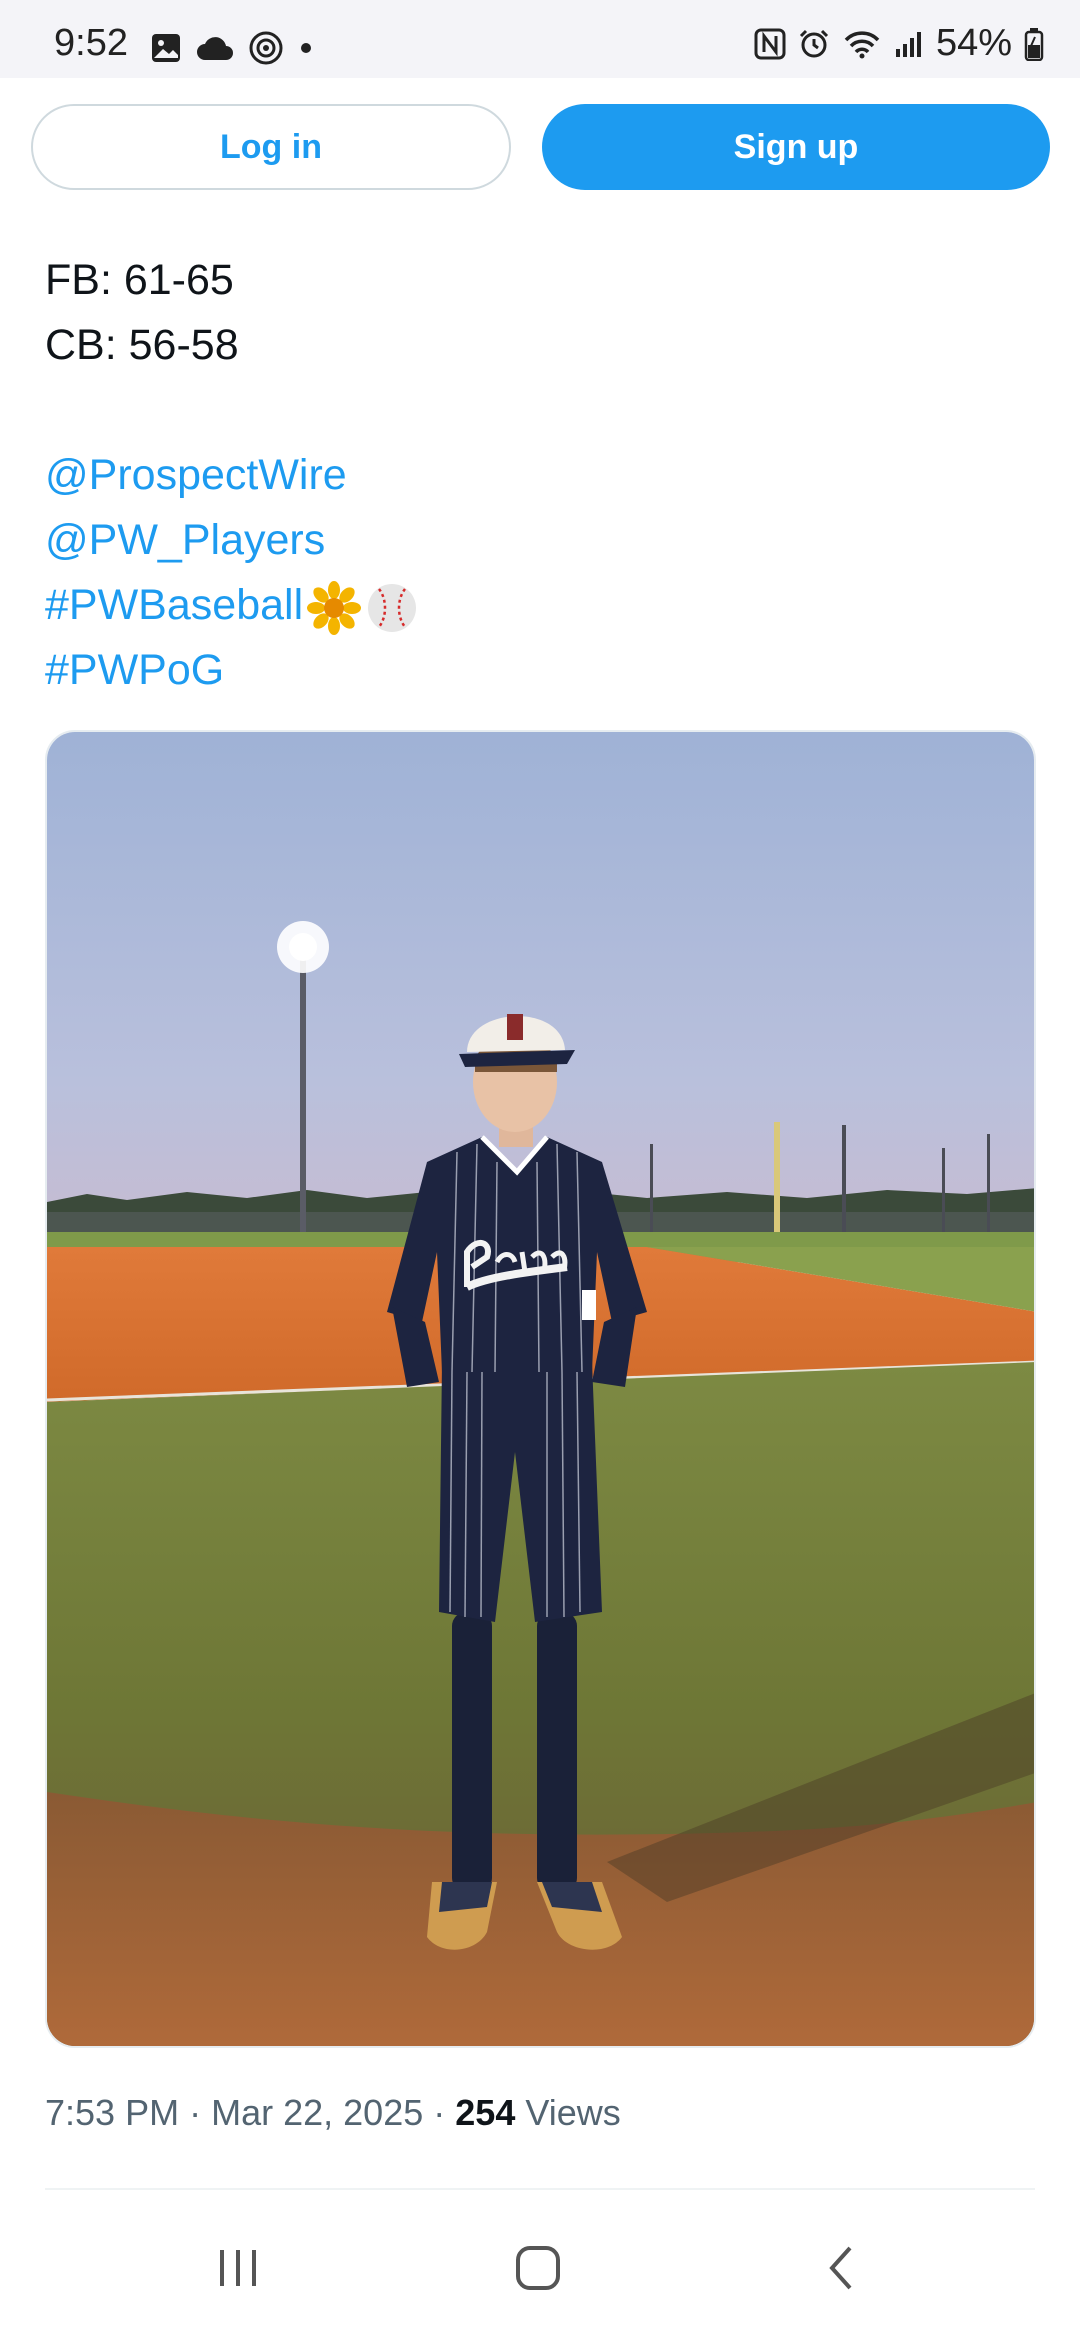  What do you see at coordinates (573, 2112) in the screenshot?
I see `views-label: Views` at bounding box center [573, 2112].